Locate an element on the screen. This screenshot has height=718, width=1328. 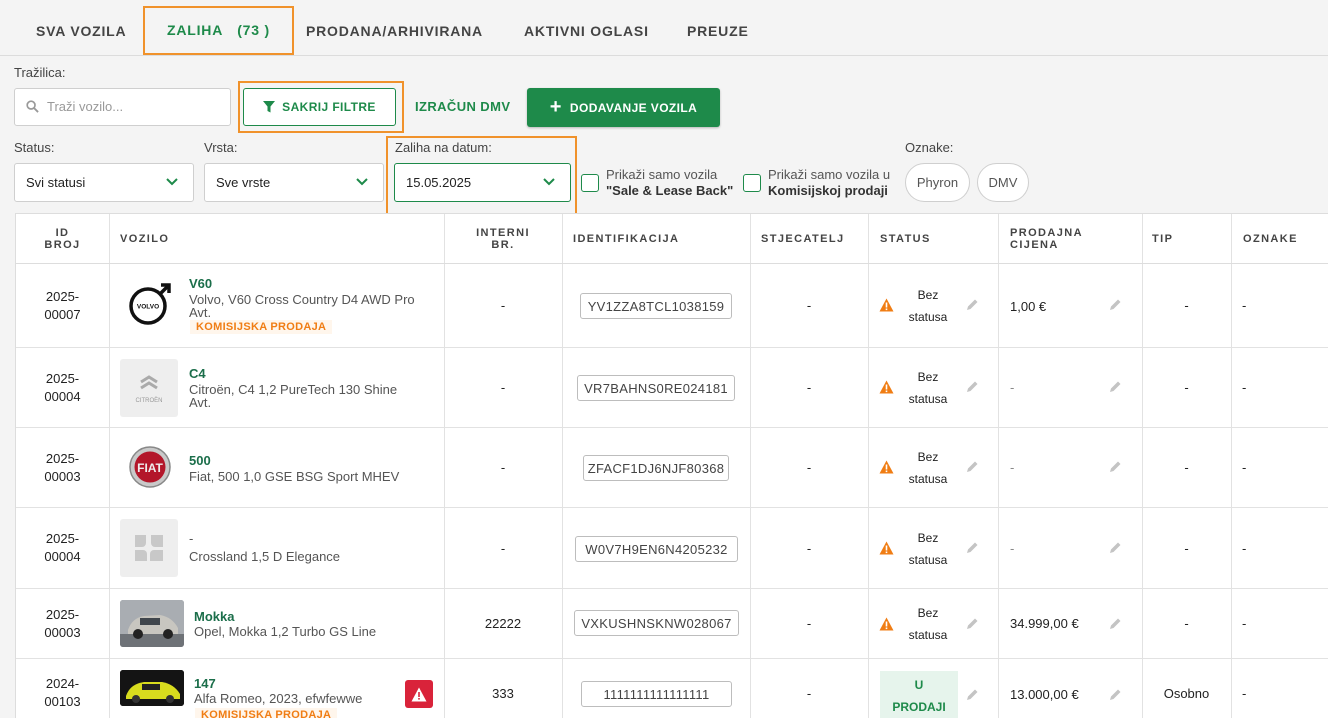
sale-price: 34.999,00 € is located at coordinates (1044, 623).